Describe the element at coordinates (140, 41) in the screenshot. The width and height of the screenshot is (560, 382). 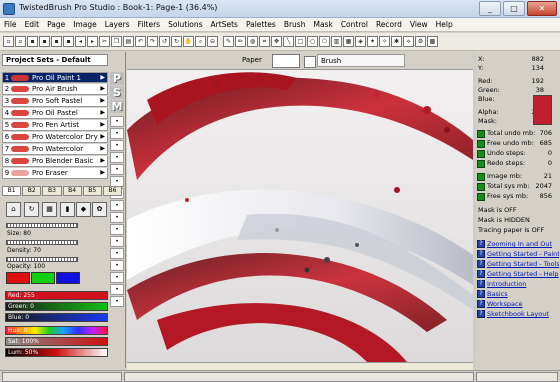
I see `undo-icon: ↶` at that location.